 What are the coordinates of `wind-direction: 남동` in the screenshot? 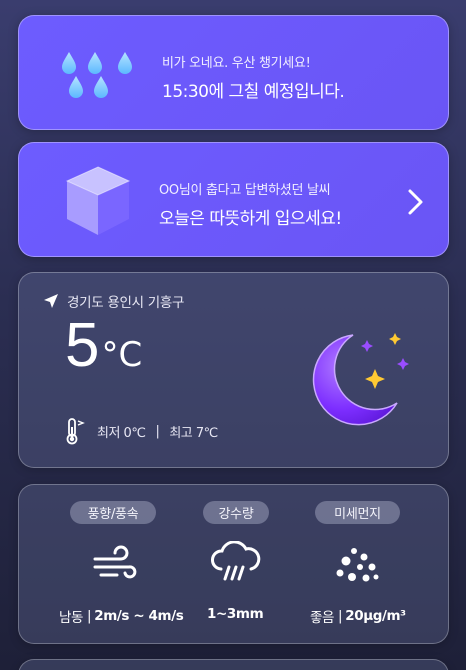 It's located at (71, 618).